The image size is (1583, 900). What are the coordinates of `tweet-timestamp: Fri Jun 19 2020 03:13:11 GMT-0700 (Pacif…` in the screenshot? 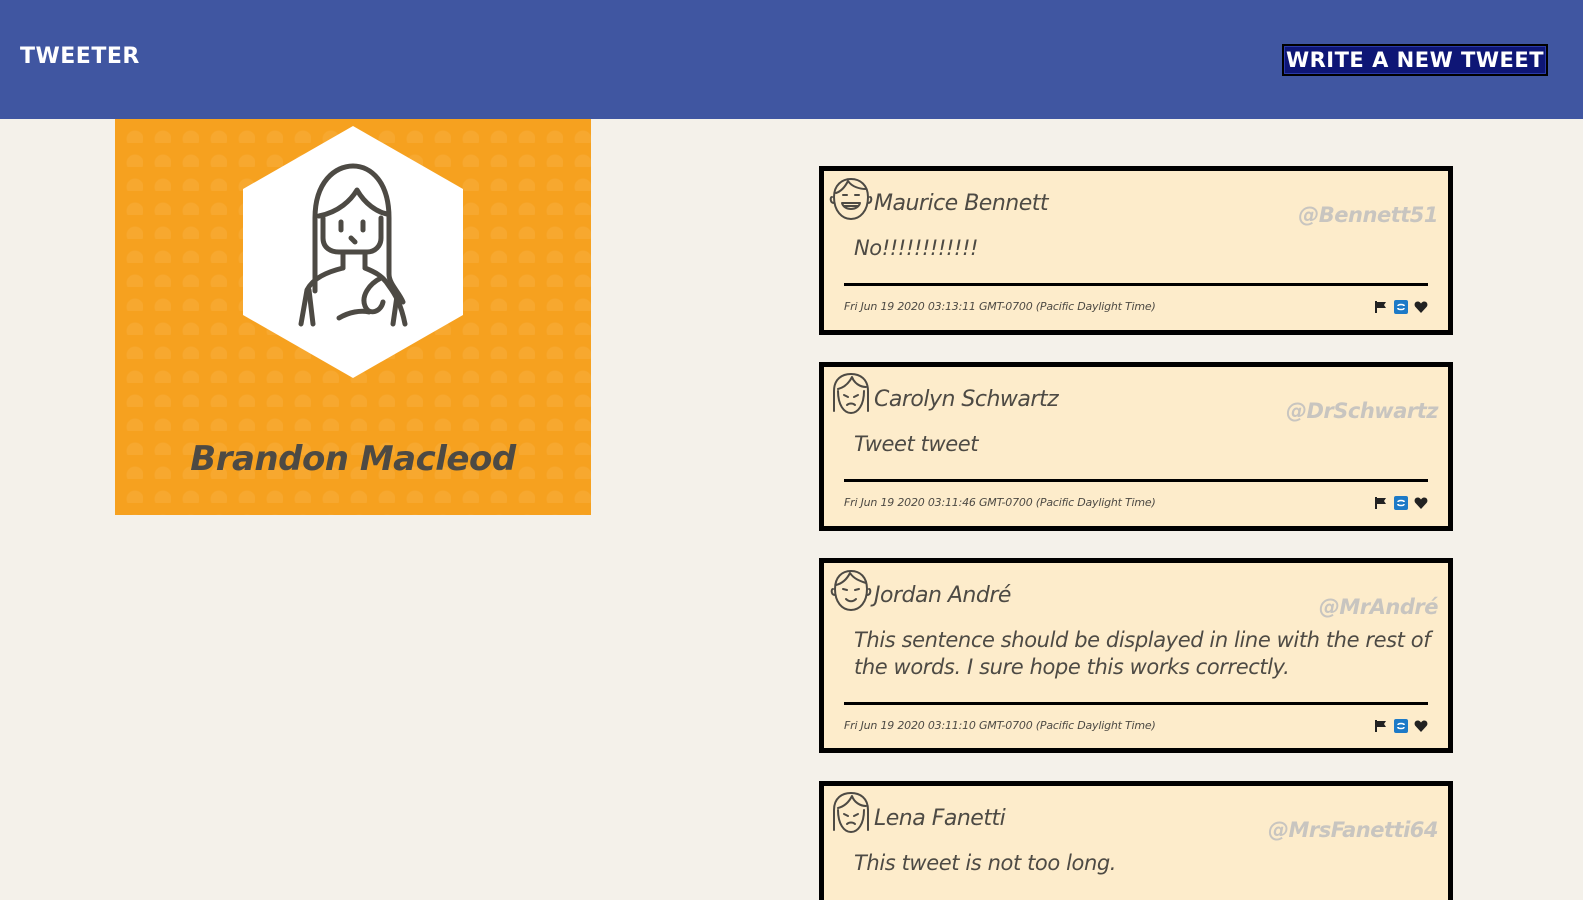 It's located at (1000, 306).